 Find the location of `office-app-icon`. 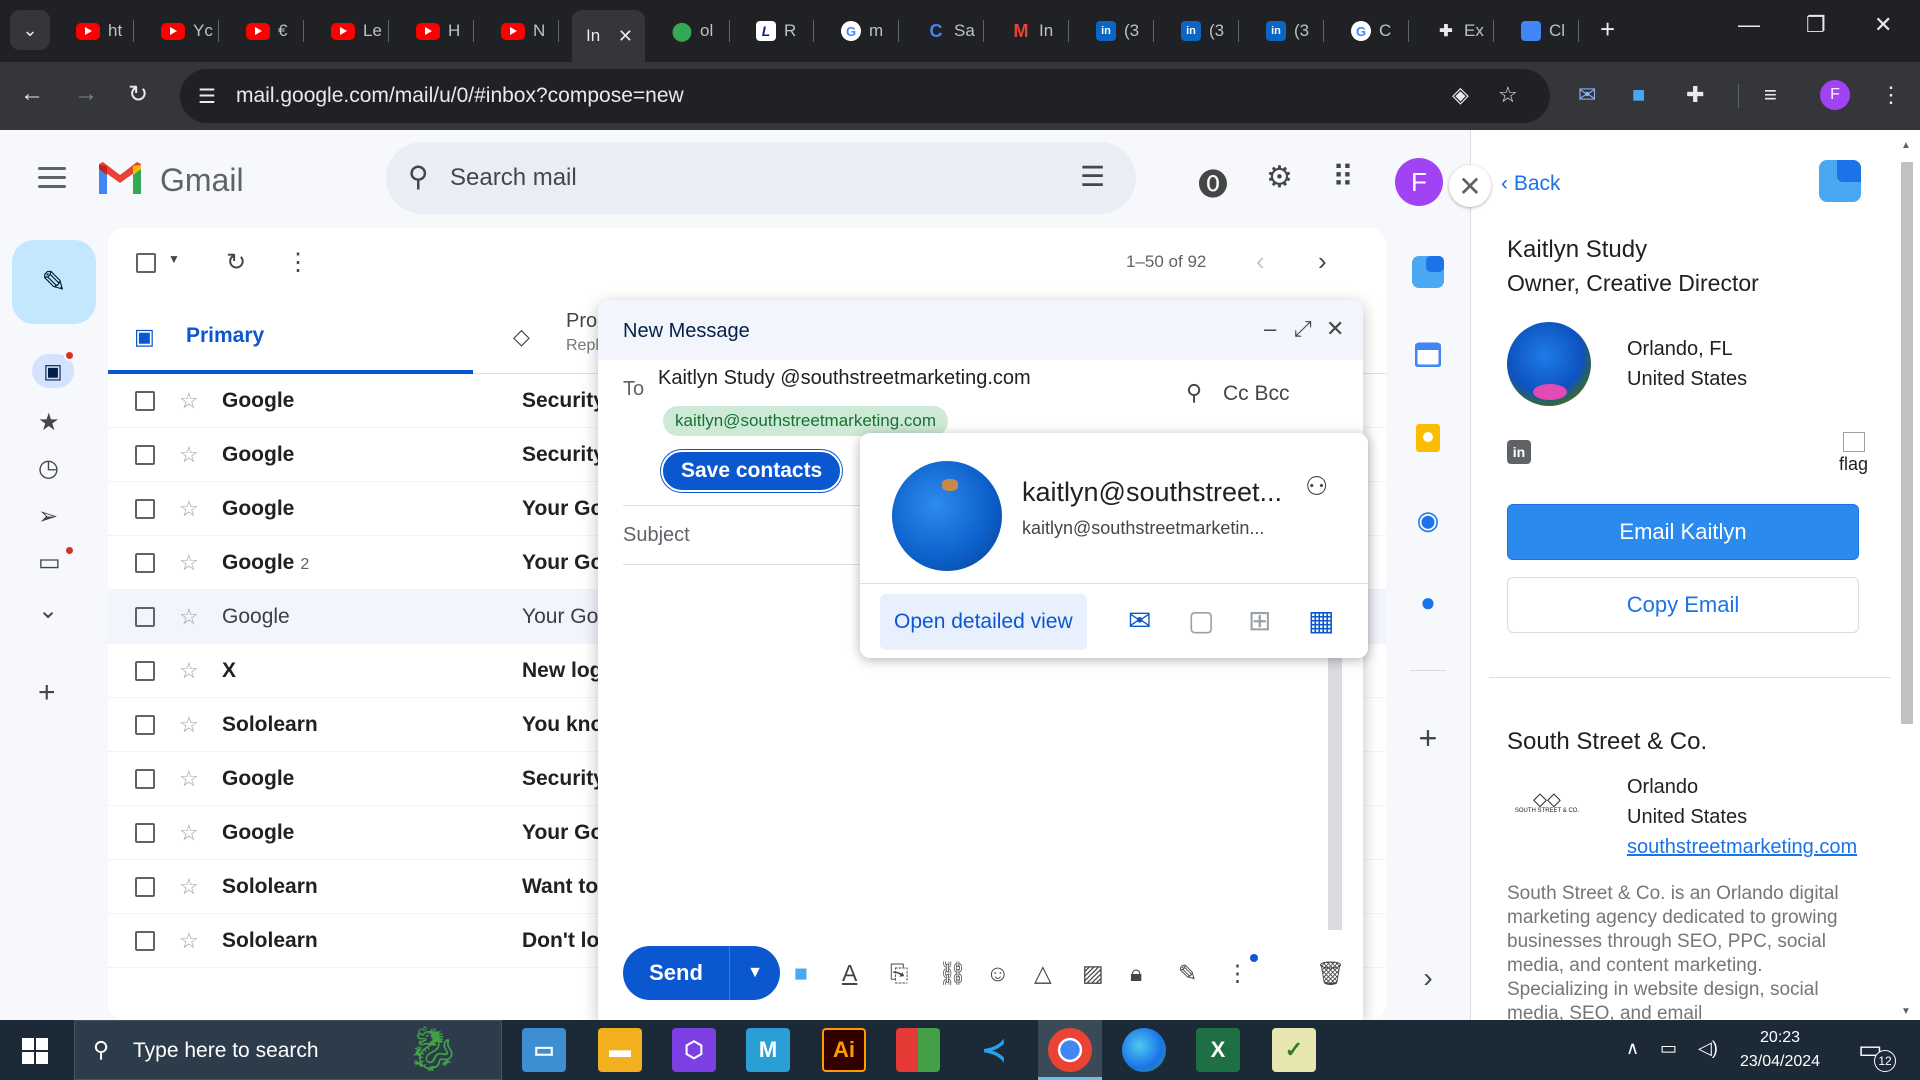

office-app-icon is located at coordinates (918, 1050).